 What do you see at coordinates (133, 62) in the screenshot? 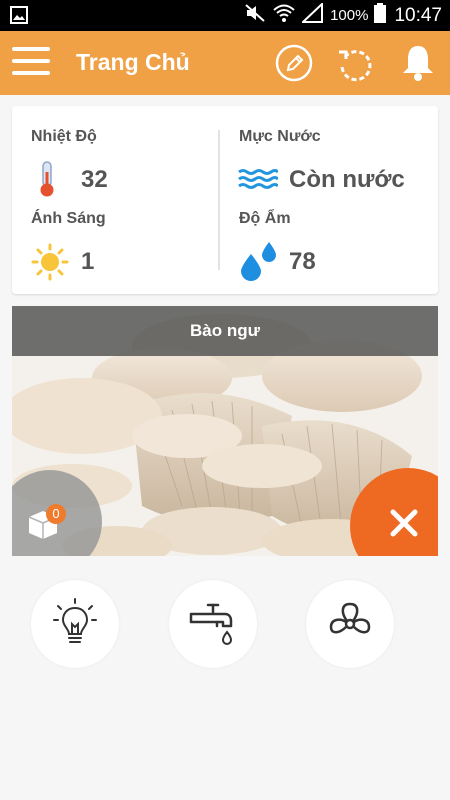
I see `page-title: Trang Chủ` at bounding box center [133, 62].